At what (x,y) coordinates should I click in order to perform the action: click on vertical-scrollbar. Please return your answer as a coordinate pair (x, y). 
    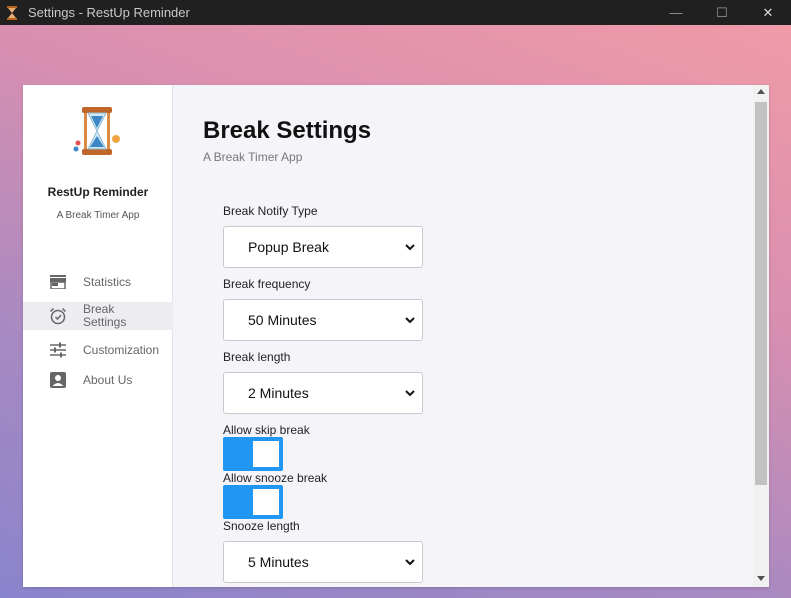
    Looking at the image, I should click on (761, 336).